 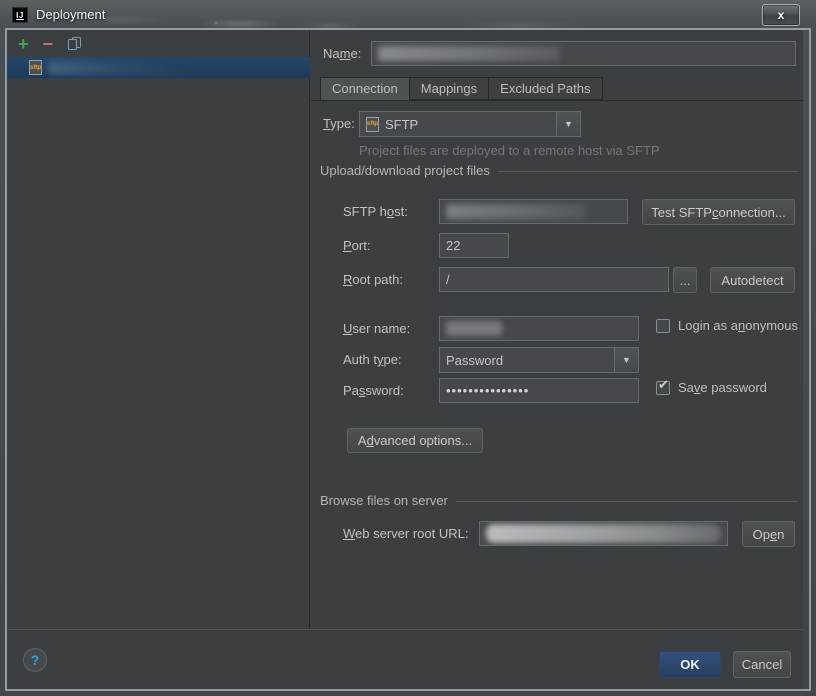 What do you see at coordinates (475, 360) in the screenshot?
I see `auth-type-value: Password` at bounding box center [475, 360].